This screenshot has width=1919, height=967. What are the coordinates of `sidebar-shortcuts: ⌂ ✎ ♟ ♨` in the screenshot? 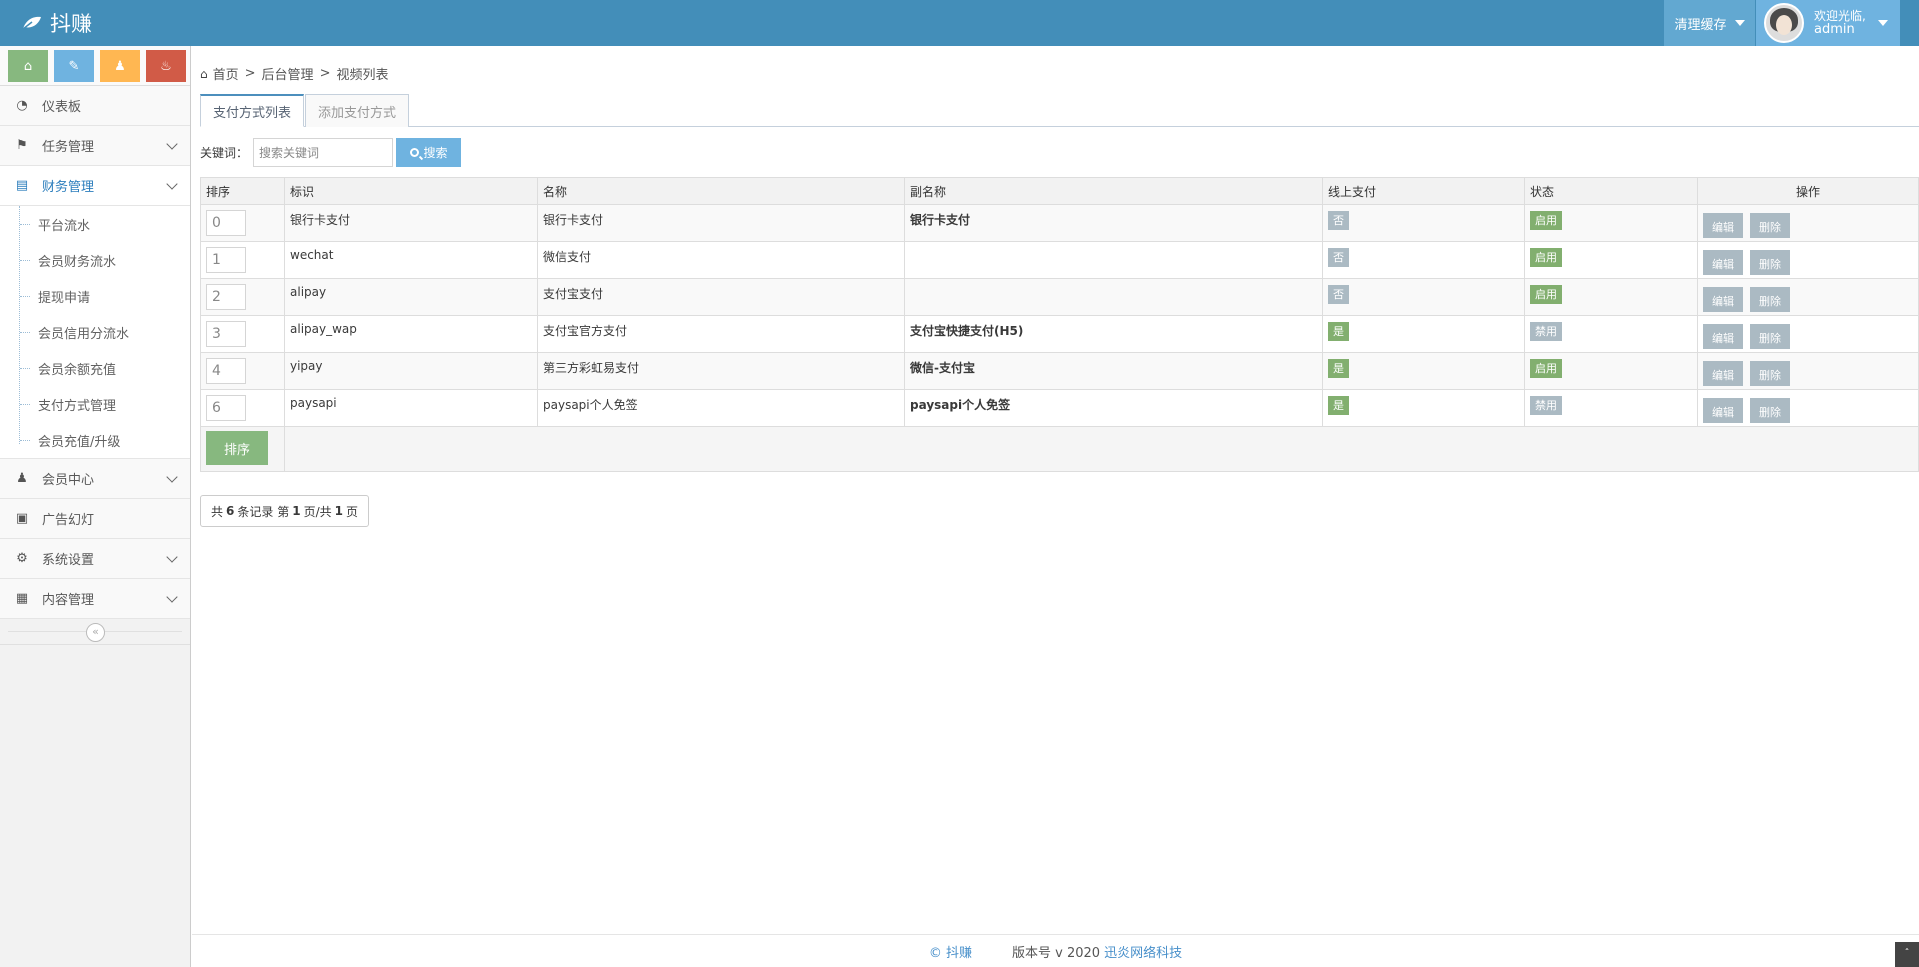 It's located at (95, 66).